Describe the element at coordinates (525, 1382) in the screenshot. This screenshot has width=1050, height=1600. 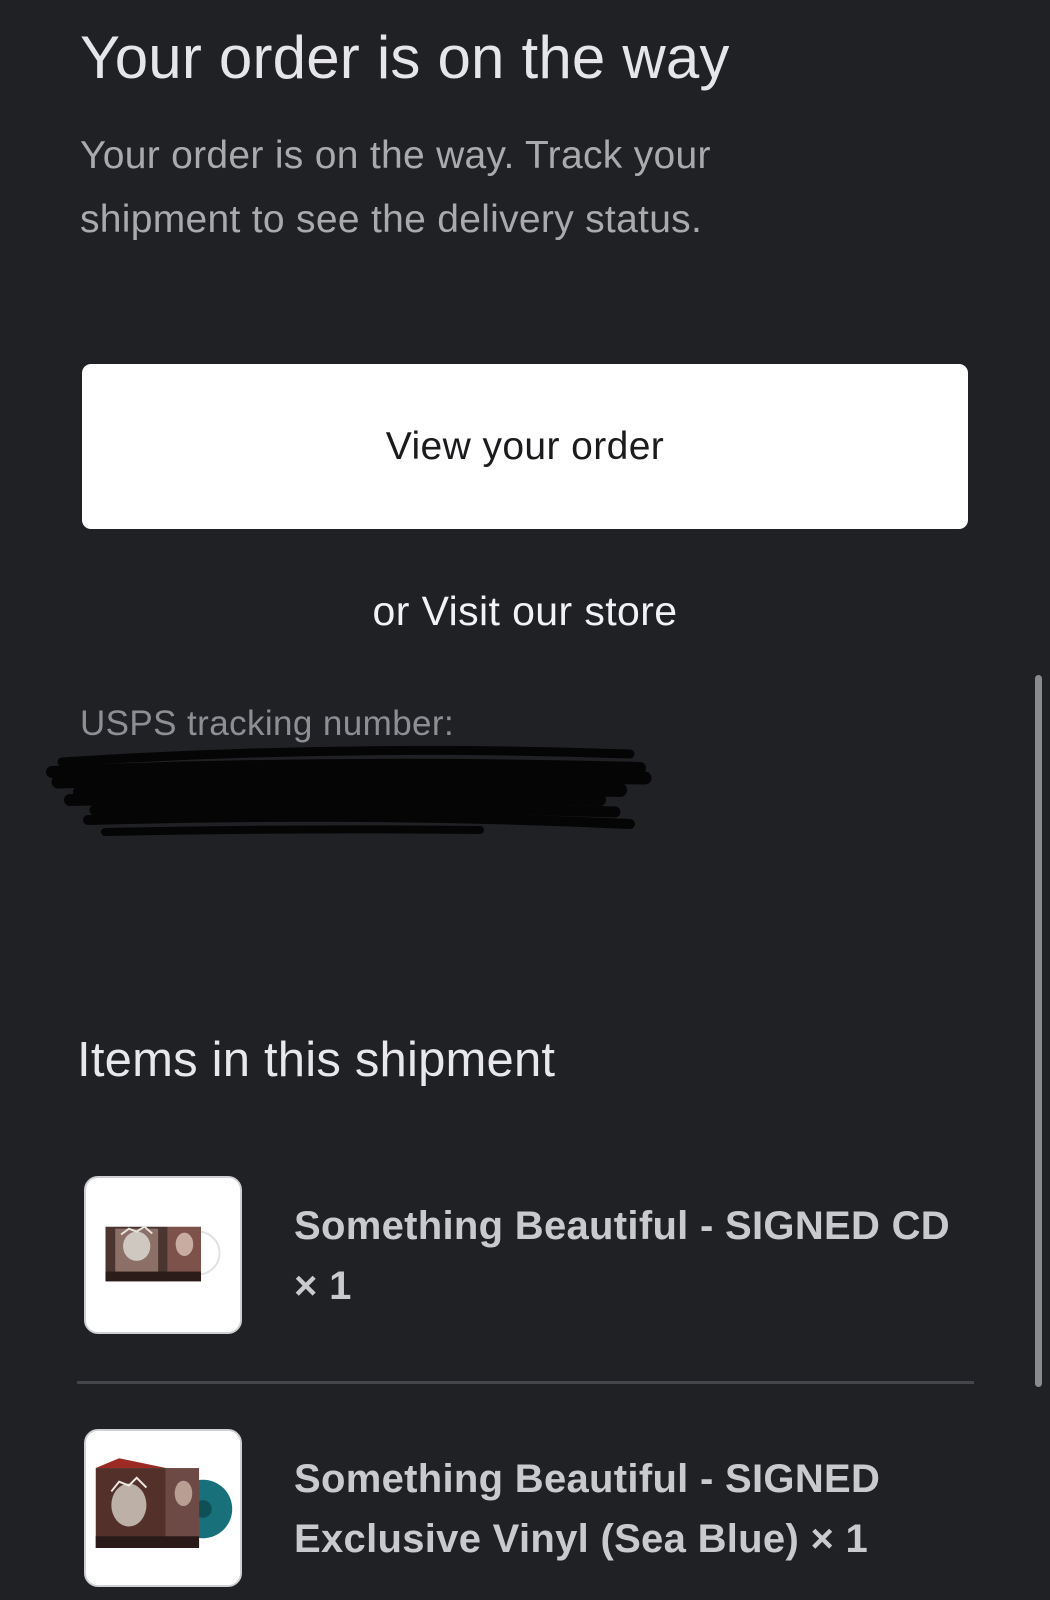
I see `item-divider` at that location.